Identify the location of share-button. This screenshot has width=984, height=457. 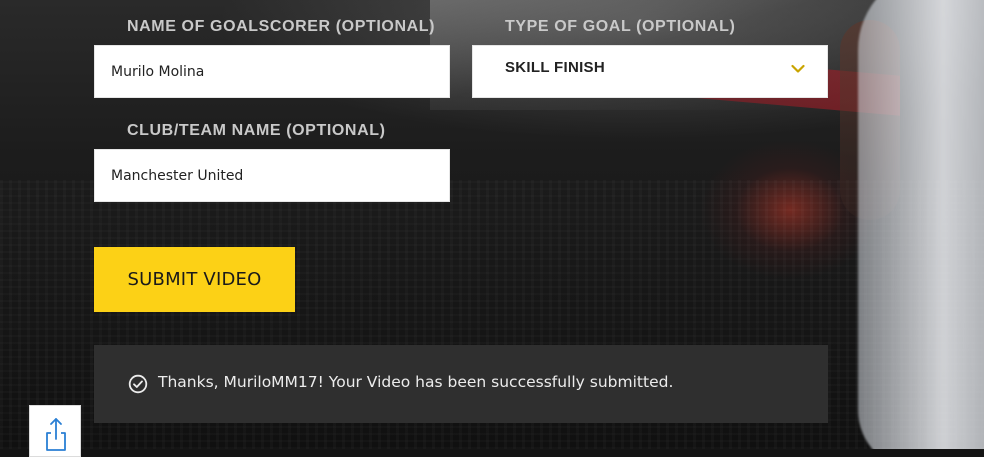
(55, 431).